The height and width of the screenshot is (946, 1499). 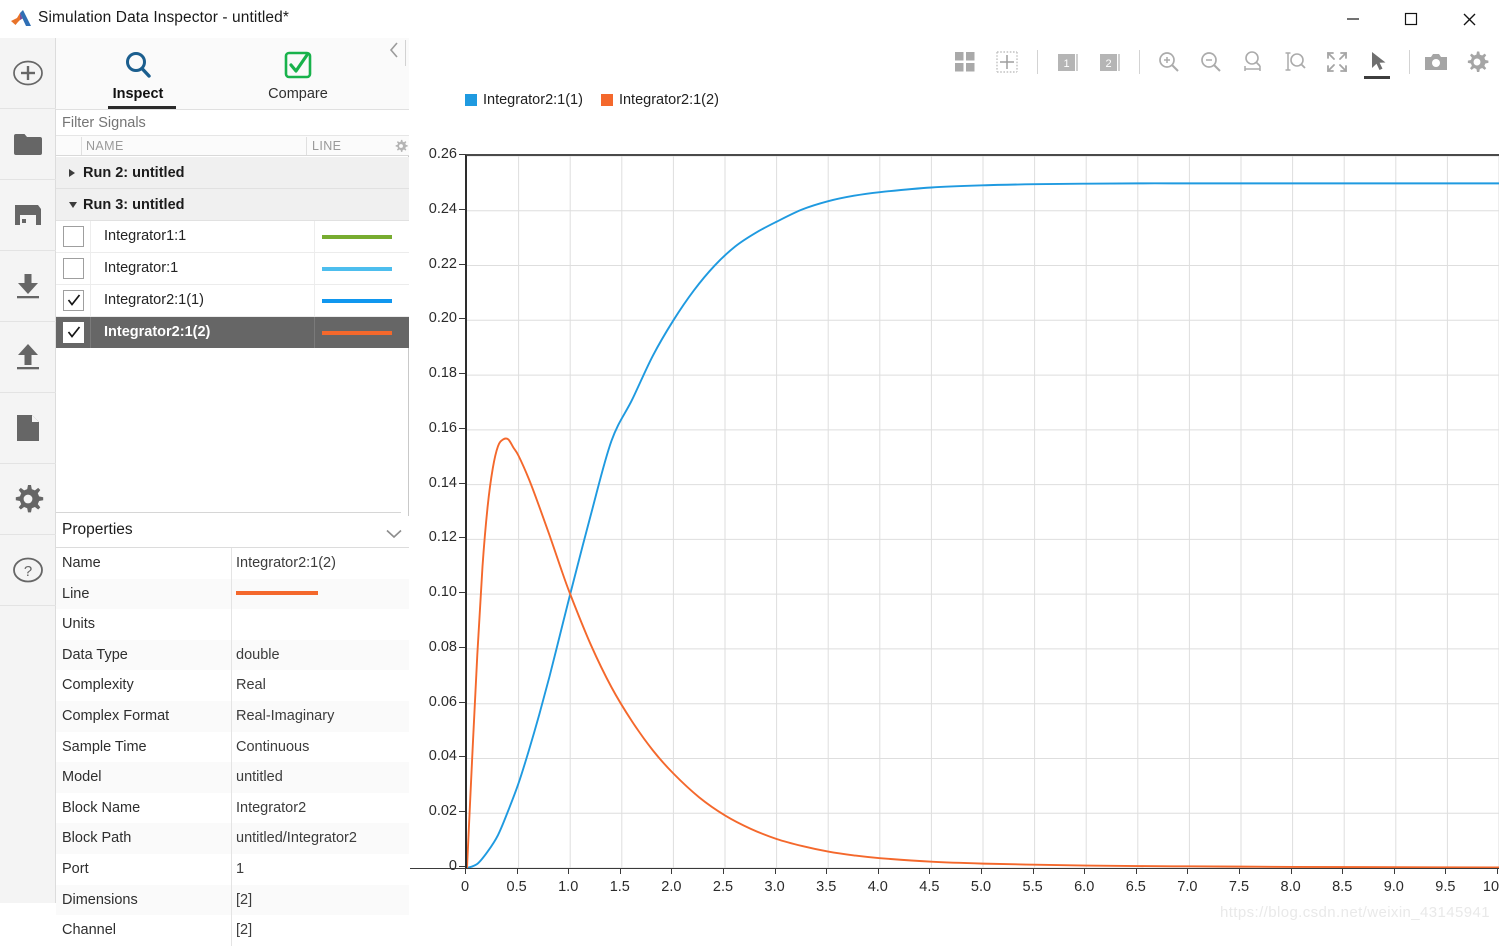 What do you see at coordinates (1211, 62) in the screenshot?
I see `zoom-out-button` at bounding box center [1211, 62].